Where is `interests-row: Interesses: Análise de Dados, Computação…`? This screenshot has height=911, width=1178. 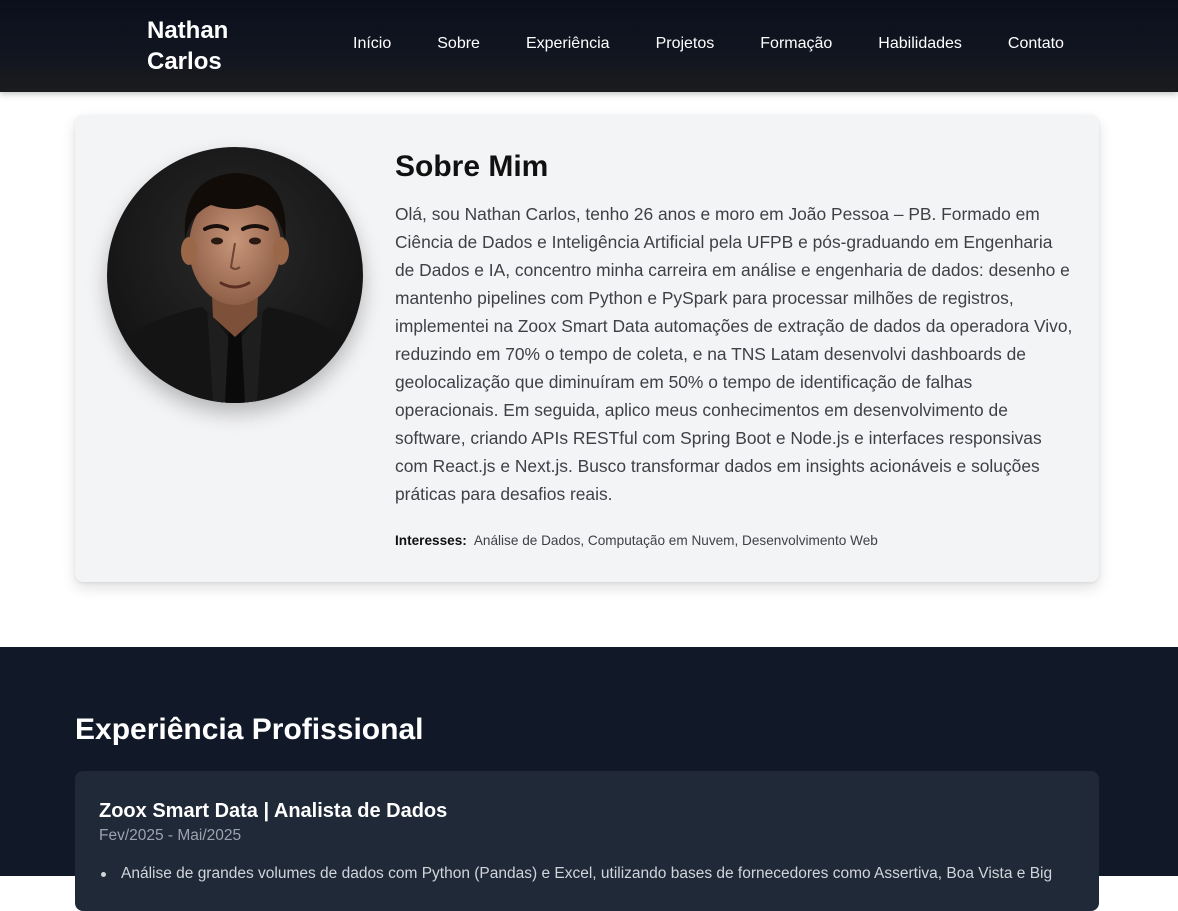
interests-row: Interesses: Análise de Dados, Computação… is located at coordinates (636, 541).